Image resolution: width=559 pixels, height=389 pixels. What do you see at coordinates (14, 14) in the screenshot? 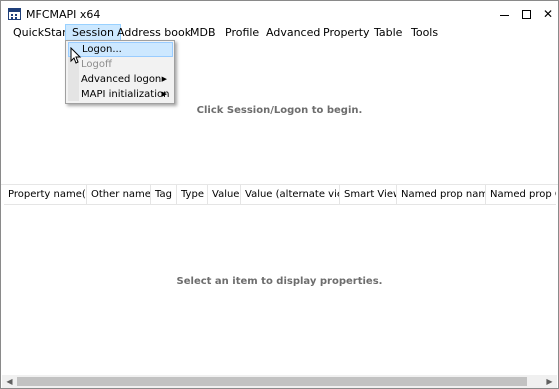
I see `app-icon` at bounding box center [14, 14].